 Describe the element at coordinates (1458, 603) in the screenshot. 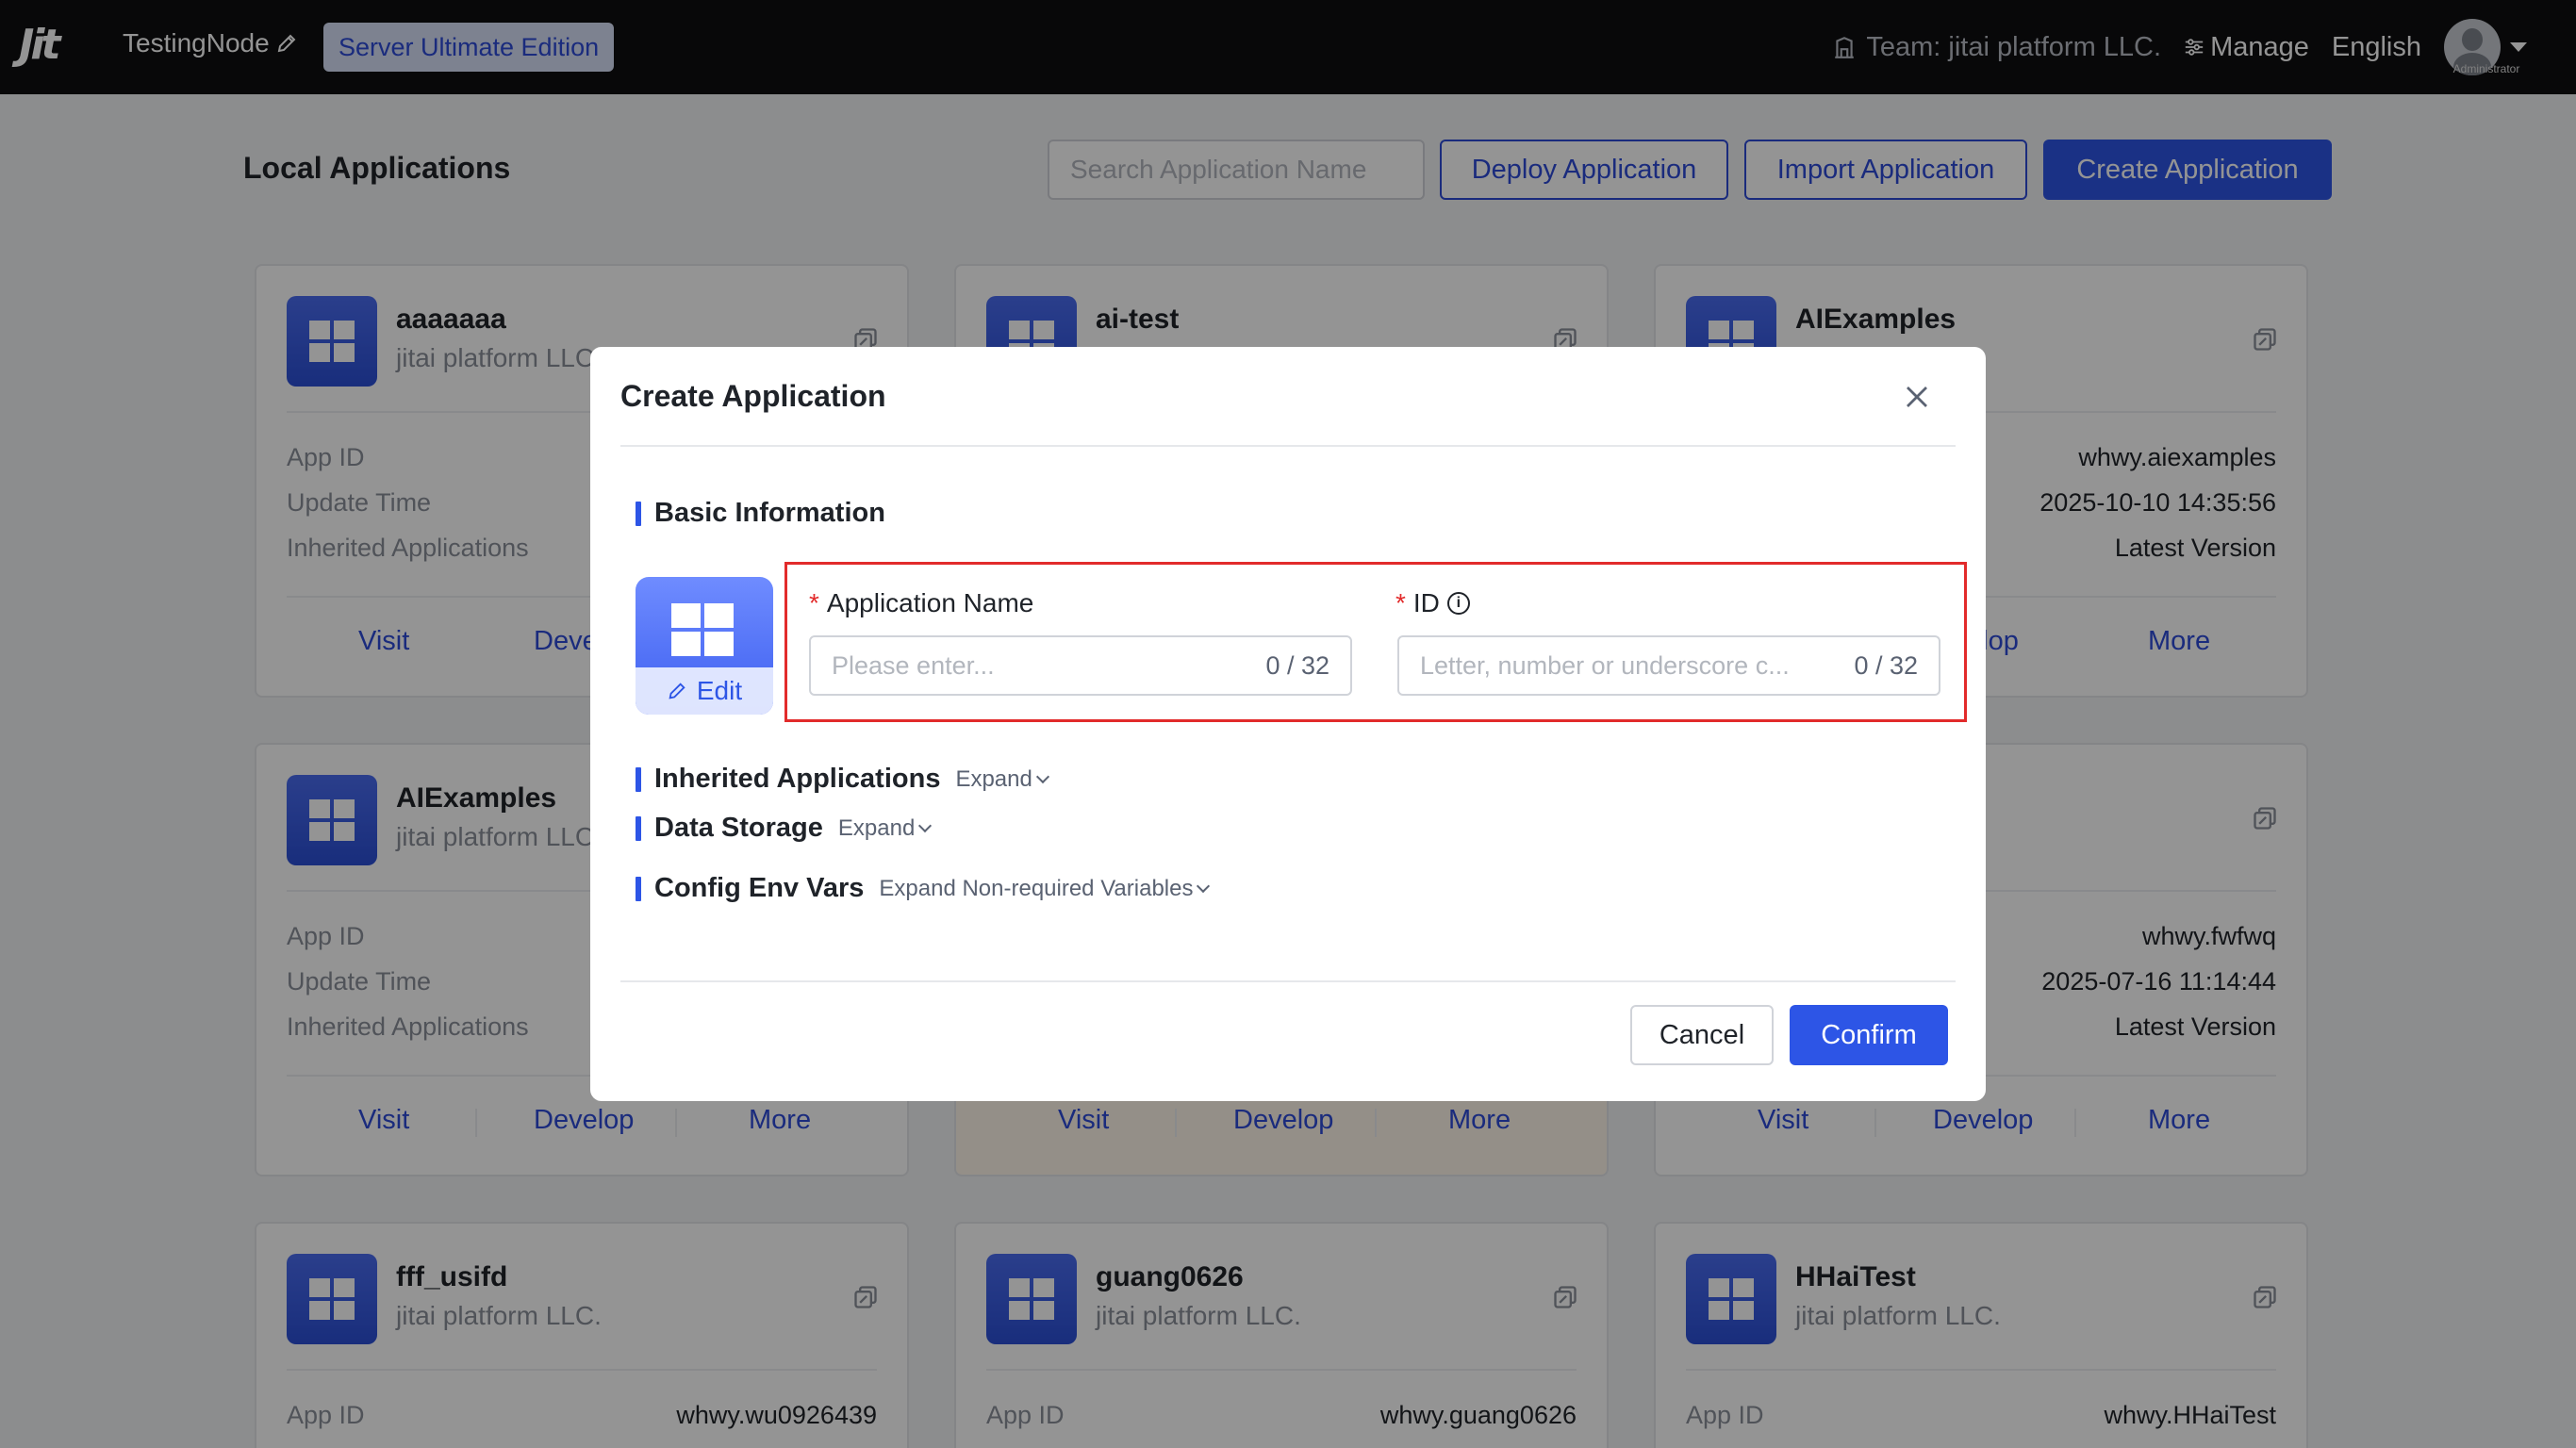

I see `info-icon: i` at that location.